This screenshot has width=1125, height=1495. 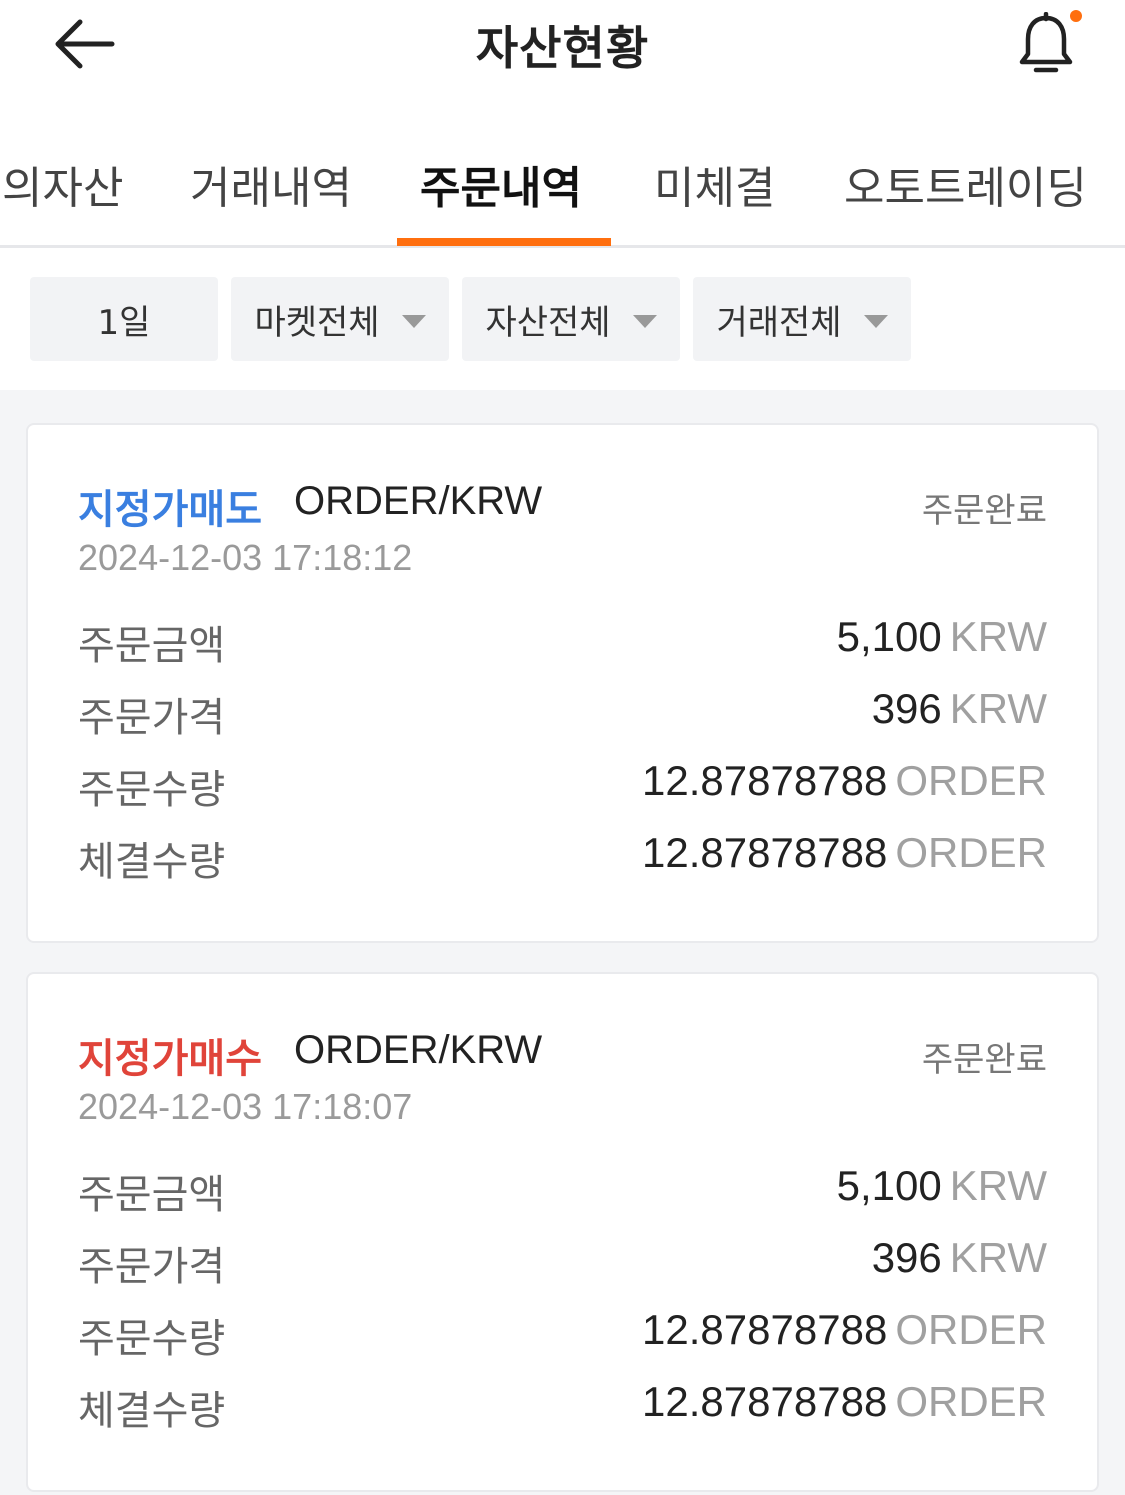 What do you see at coordinates (170, 510) in the screenshot?
I see `order-type: 지정가매도` at bounding box center [170, 510].